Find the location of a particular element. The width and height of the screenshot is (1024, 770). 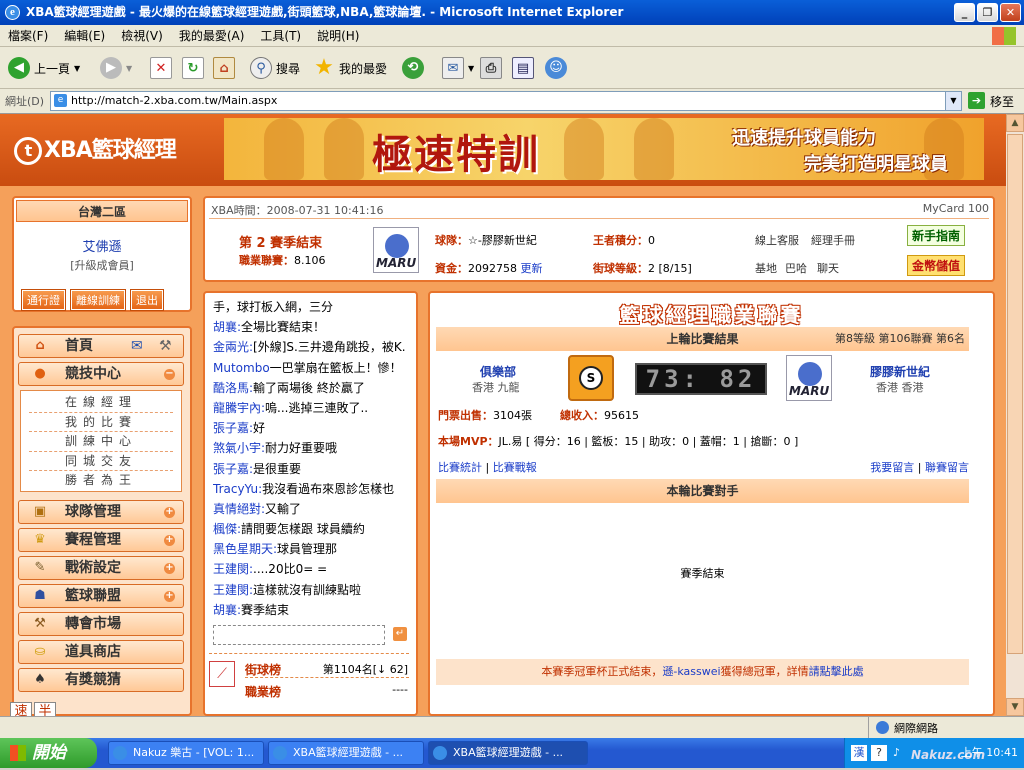

match-report-link: 比賽戰報 is located at coordinates (515, 467).